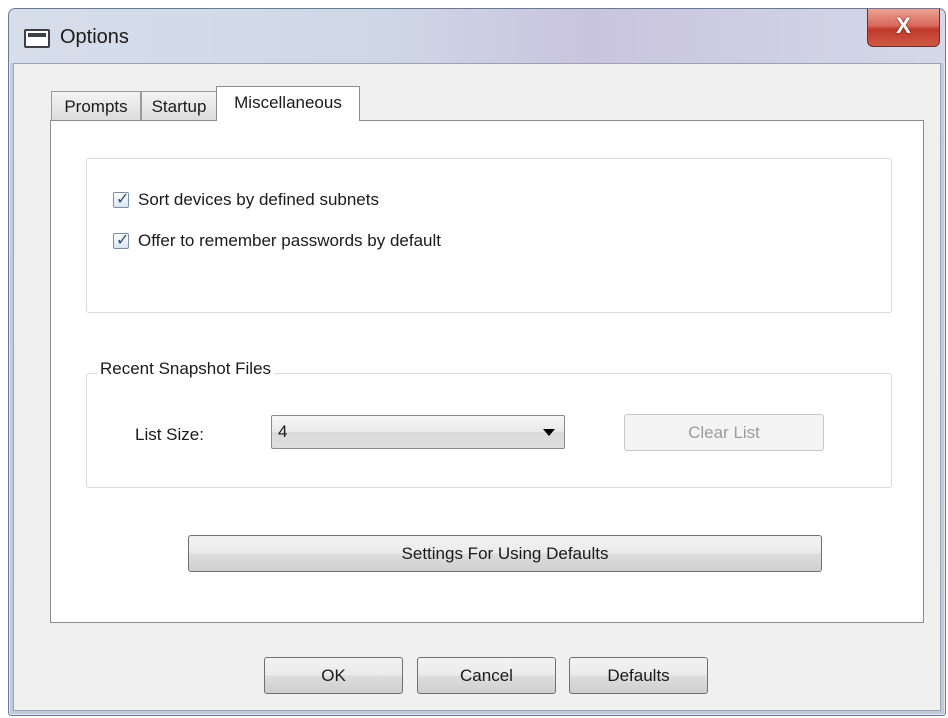 The width and height of the screenshot is (948, 718). Describe the element at coordinates (333, 675) in the screenshot. I see `ok-button: OK` at that location.